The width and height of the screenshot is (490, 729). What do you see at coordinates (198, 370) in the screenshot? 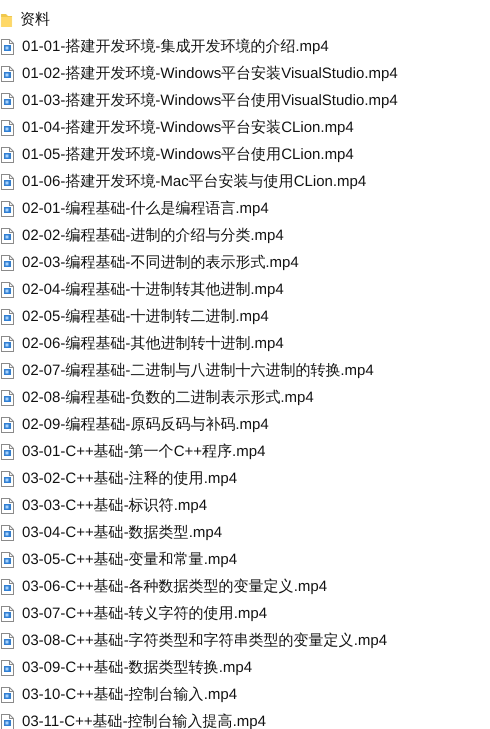
I see `file-name: 02-07-编程基础-二进制与八进制十六进制的转换.mp4` at bounding box center [198, 370].